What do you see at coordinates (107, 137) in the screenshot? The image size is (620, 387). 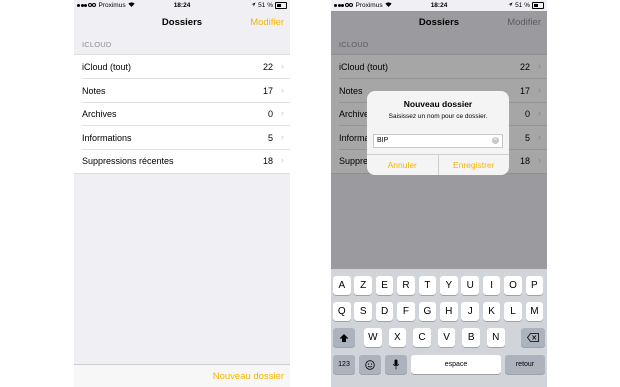 I see `folder-name: Informations` at bounding box center [107, 137].